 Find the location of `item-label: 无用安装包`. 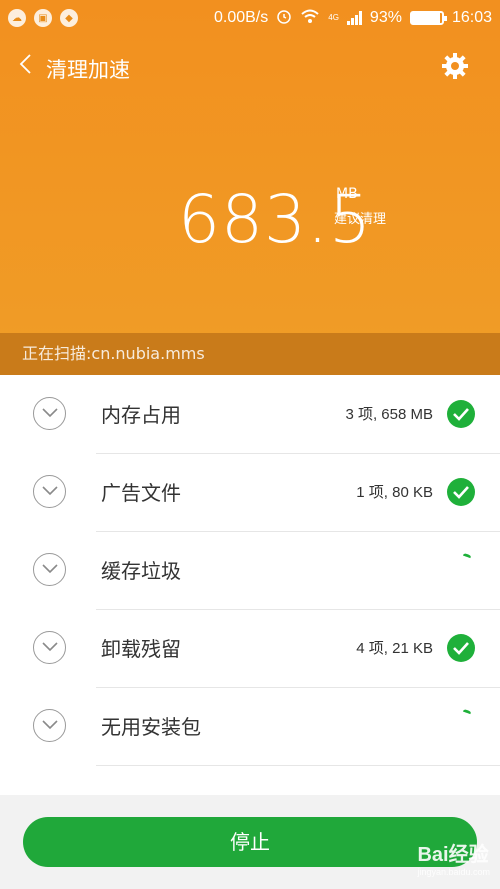

item-label: 无用安装包 is located at coordinates (151, 727).